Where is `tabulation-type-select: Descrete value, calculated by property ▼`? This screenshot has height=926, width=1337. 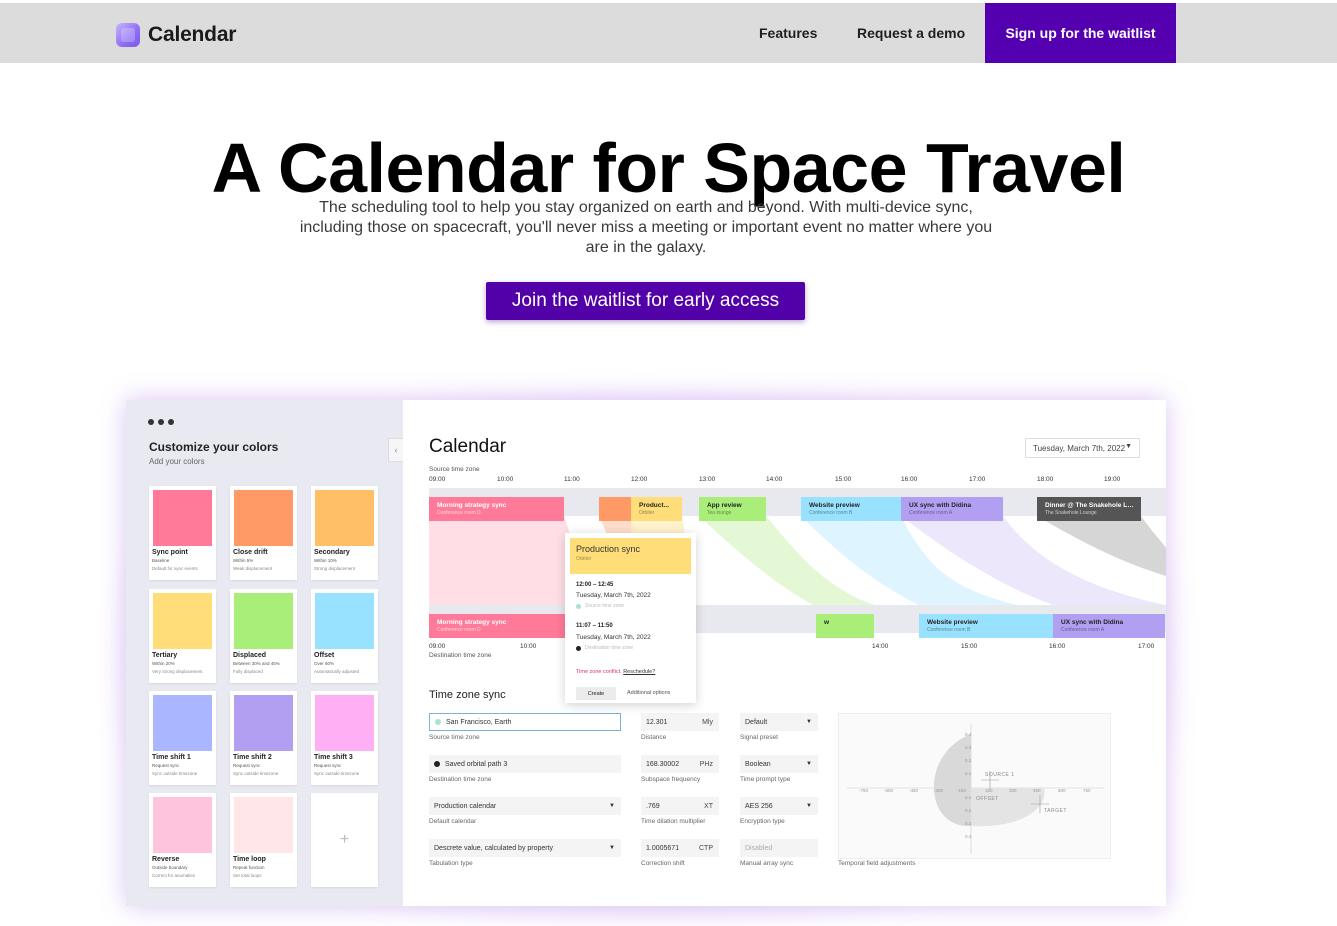
tabulation-type-select: Descrete value, calculated by property ▼ is located at coordinates (525, 848).